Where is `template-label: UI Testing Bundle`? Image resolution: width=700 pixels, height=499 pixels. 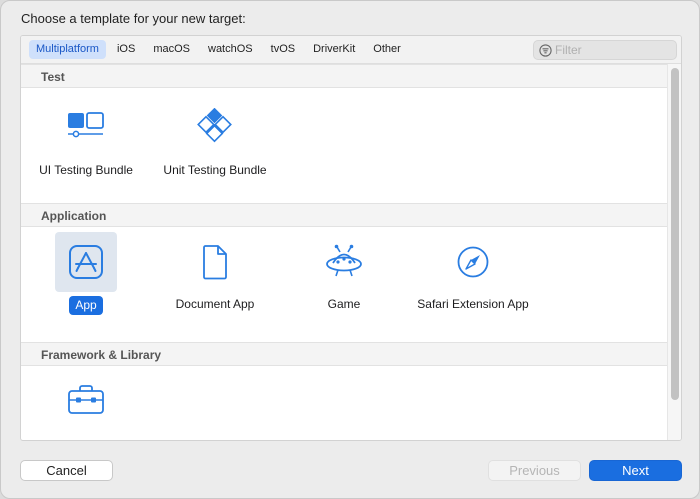 template-label: UI Testing Bundle is located at coordinates (86, 170).